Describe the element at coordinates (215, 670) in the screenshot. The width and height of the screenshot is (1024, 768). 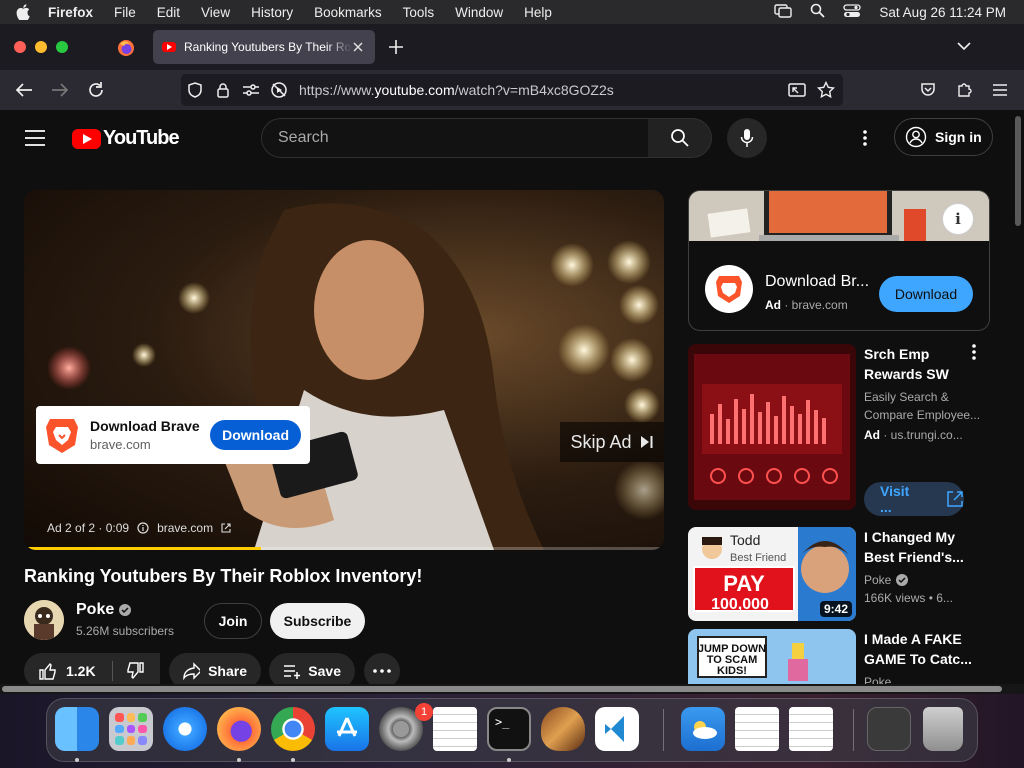
I see `share-button: Share` at that location.